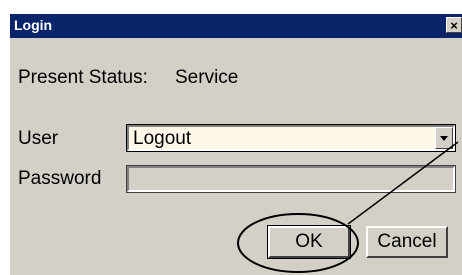  I want to click on chevron-down-icon, so click(444, 138).